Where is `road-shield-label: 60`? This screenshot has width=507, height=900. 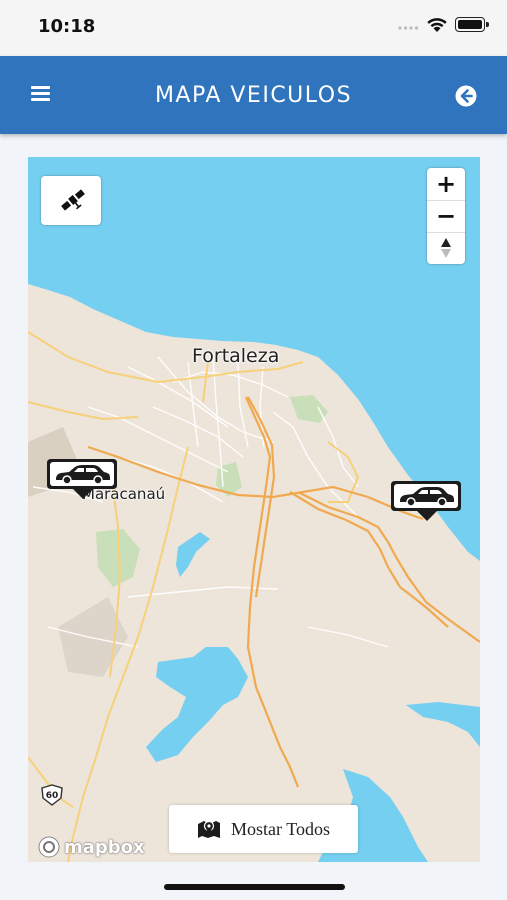 road-shield-label: 60 is located at coordinates (52, 796).